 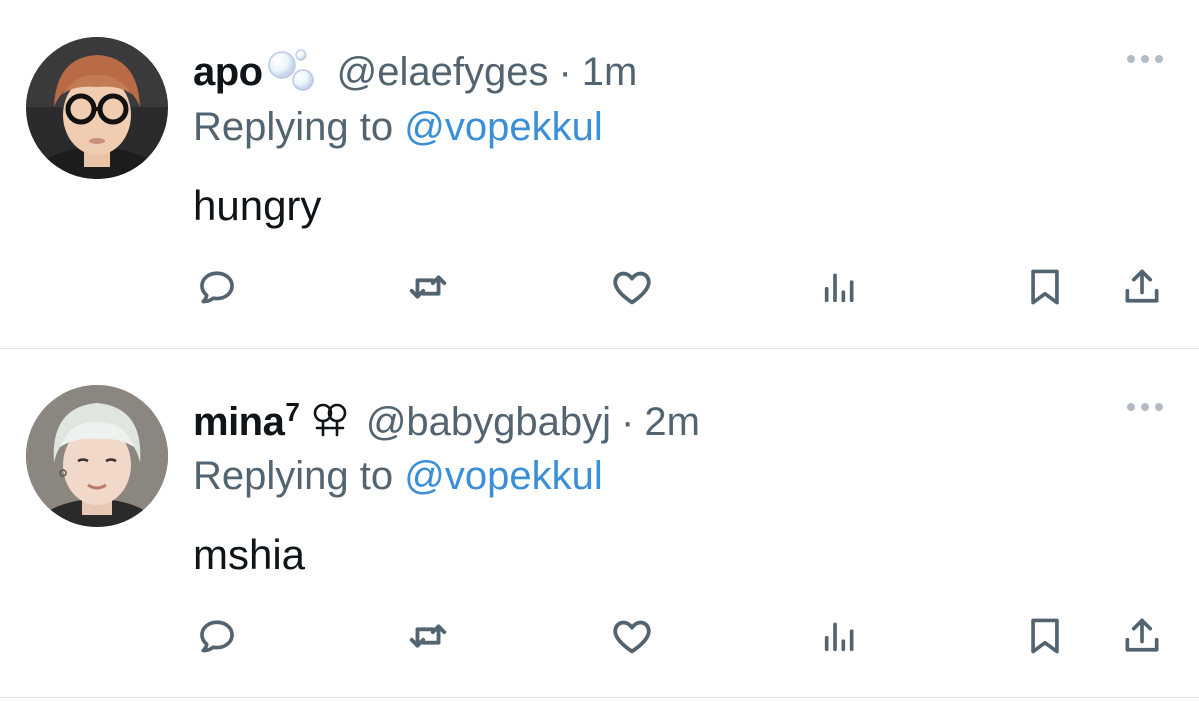 I want to click on display-name: mina, so click(x=239, y=422).